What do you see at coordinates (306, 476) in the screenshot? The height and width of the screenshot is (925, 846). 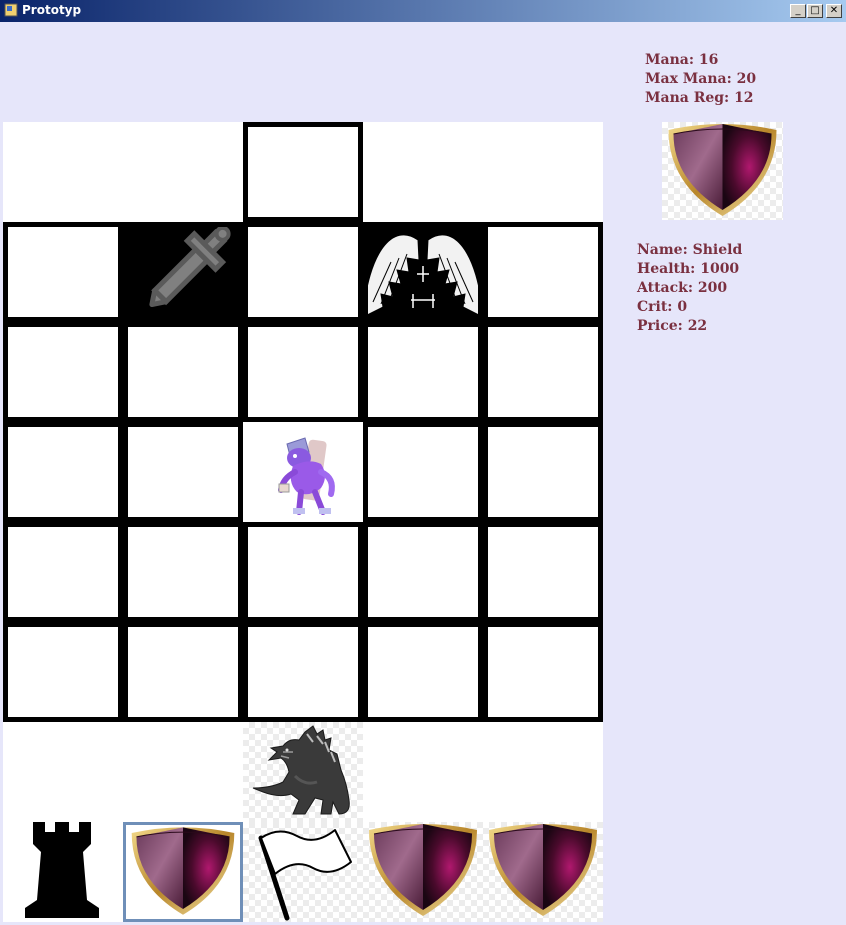 I see `purple-zombie-sprite` at bounding box center [306, 476].